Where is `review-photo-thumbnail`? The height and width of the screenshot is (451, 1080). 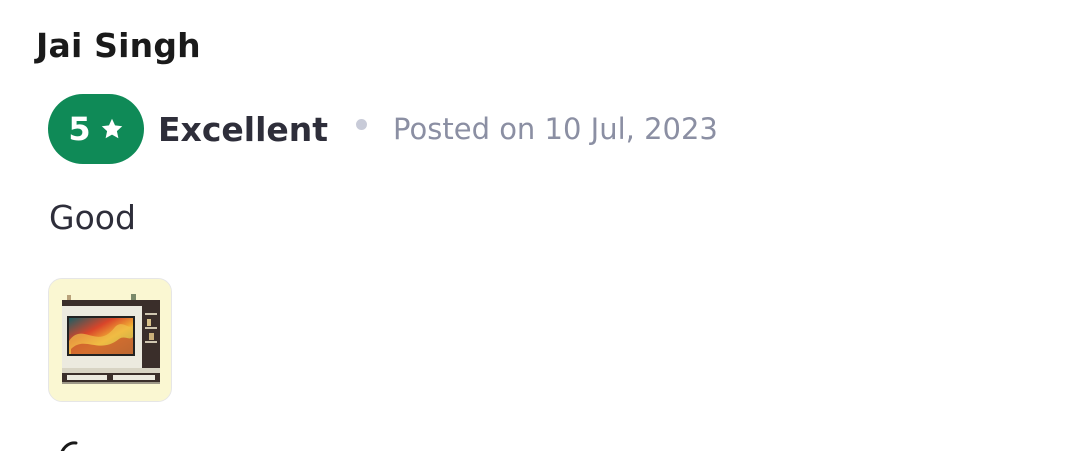
review-photo-thumbnail is located at coordinates (110, 340).